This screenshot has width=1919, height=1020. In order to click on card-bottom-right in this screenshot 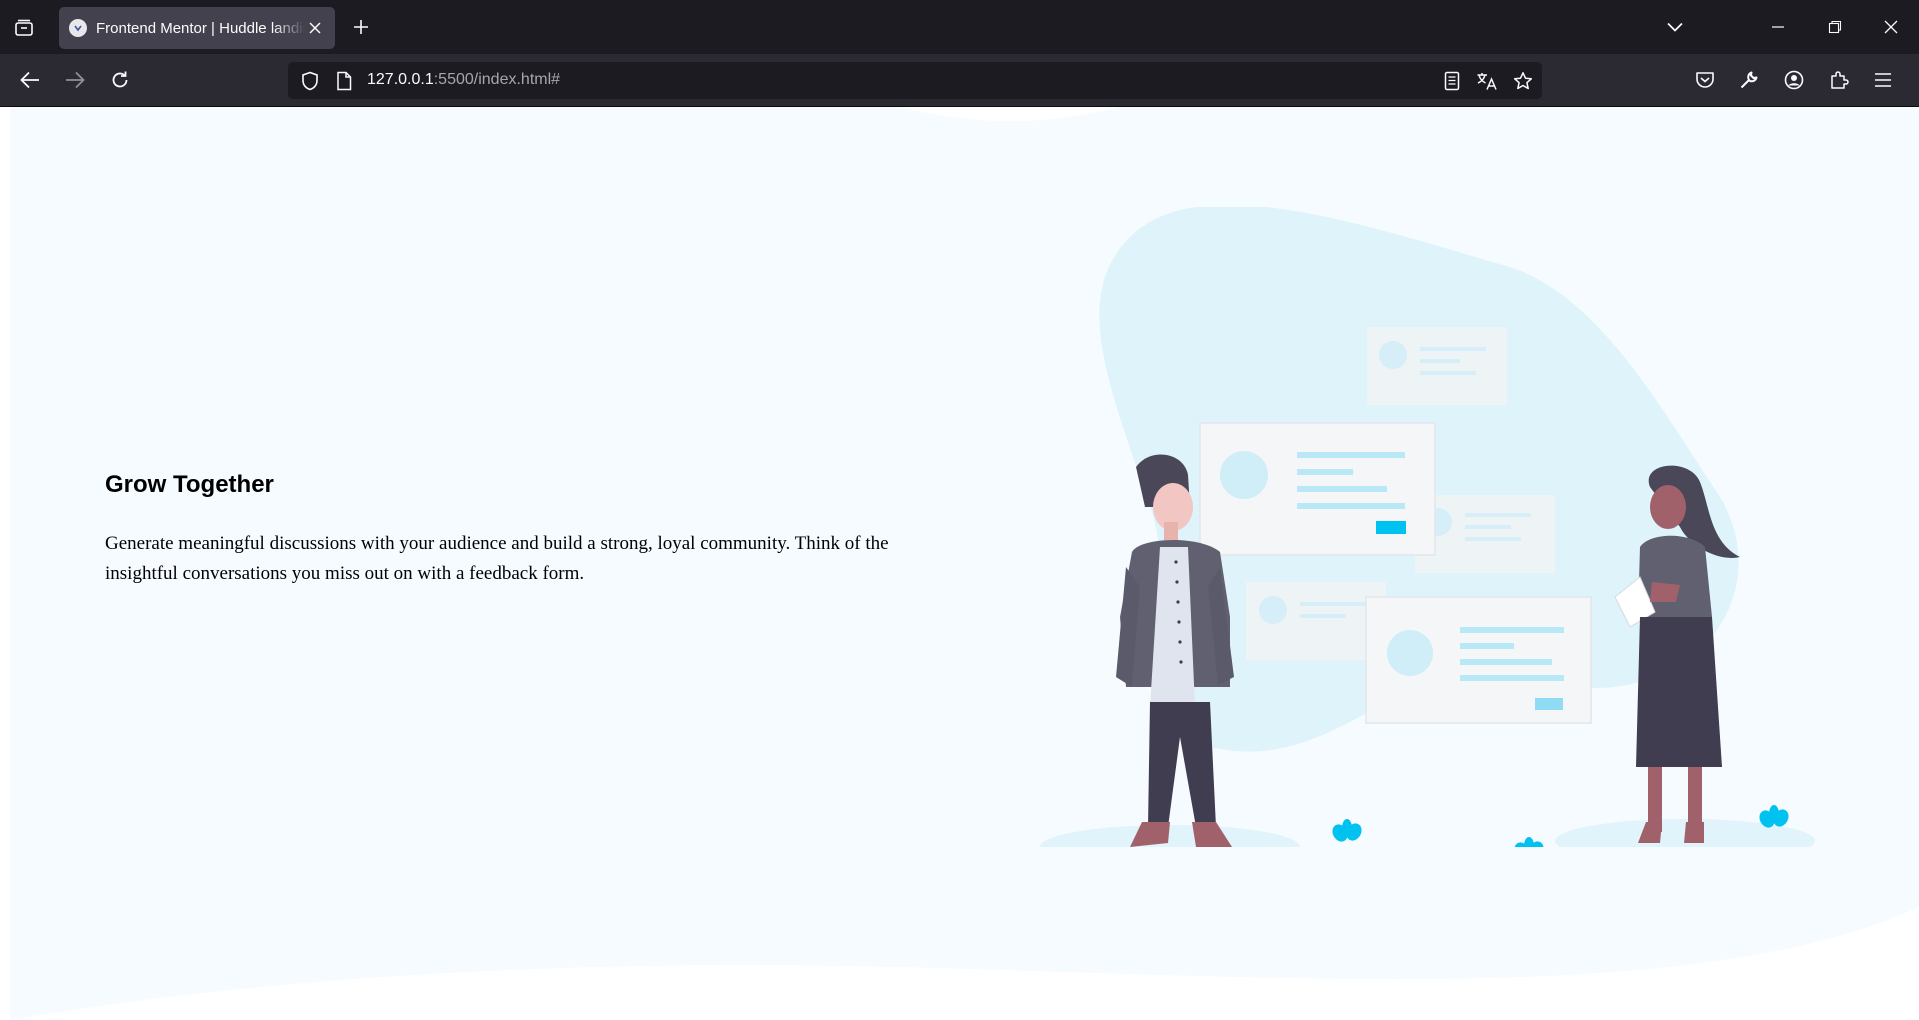, I will do `click(1478, 660)`.